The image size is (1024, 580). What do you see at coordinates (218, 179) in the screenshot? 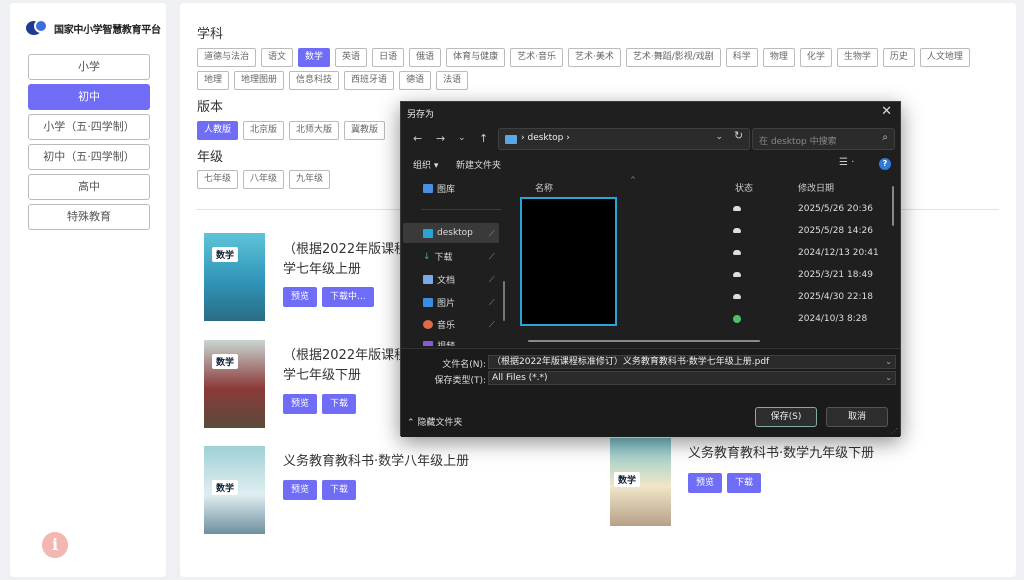
I see `grade-tag: 七年级` at bounding box center [218, 179].